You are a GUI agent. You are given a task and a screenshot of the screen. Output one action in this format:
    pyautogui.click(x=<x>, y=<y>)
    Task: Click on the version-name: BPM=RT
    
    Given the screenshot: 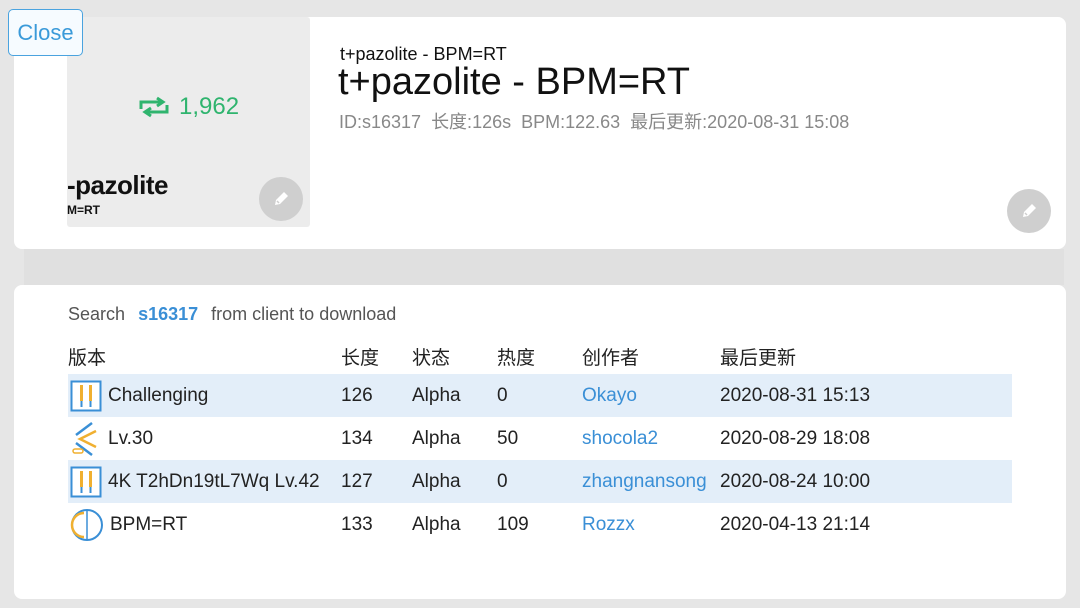 What is the action you would take?
    pyautogui.click(x=148, y=525)
    